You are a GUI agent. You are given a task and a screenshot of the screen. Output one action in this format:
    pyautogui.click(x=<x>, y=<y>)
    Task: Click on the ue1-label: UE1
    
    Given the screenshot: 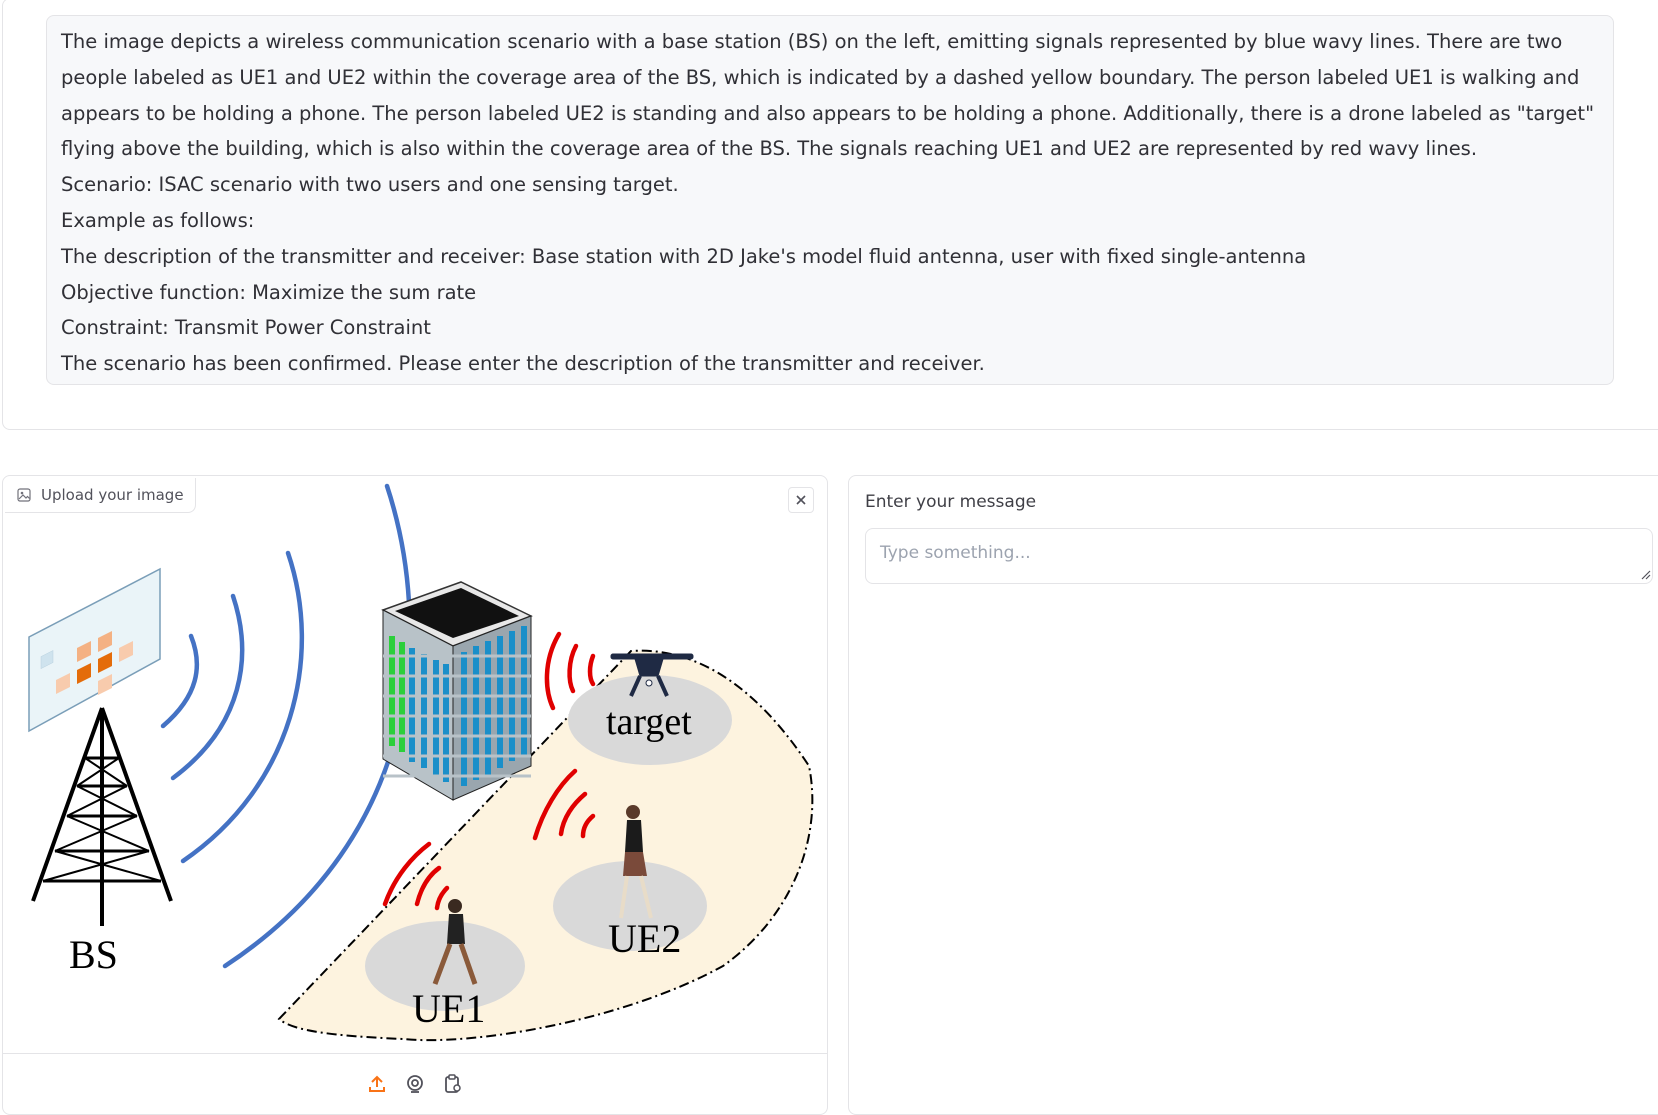 What is the action you would take?
    pyautogui.click(x=448, y=1008)
    